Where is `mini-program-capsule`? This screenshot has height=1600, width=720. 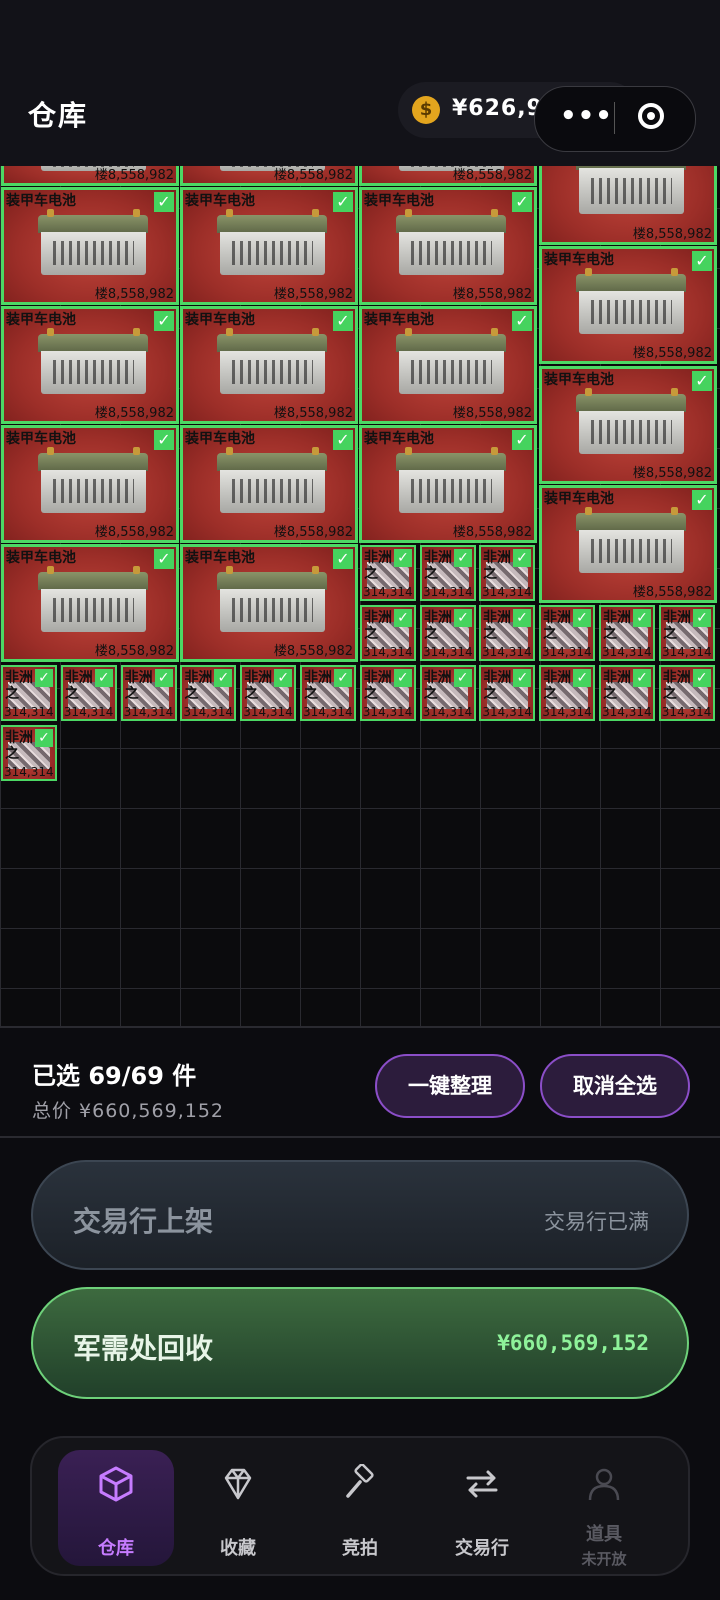
mini-program-capsule is located at coordinates (615, 119).